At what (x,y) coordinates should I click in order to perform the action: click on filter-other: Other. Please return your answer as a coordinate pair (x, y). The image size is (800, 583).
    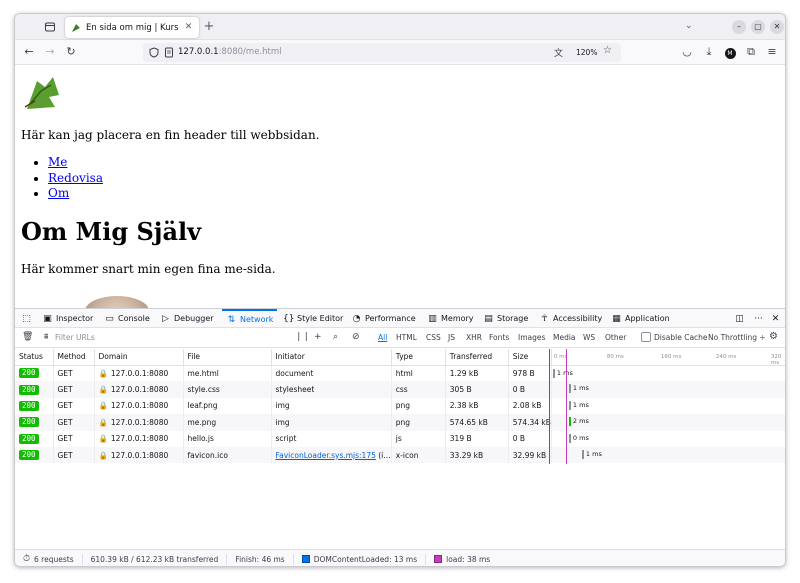
    Looking at the image, I should click on (615, 337).